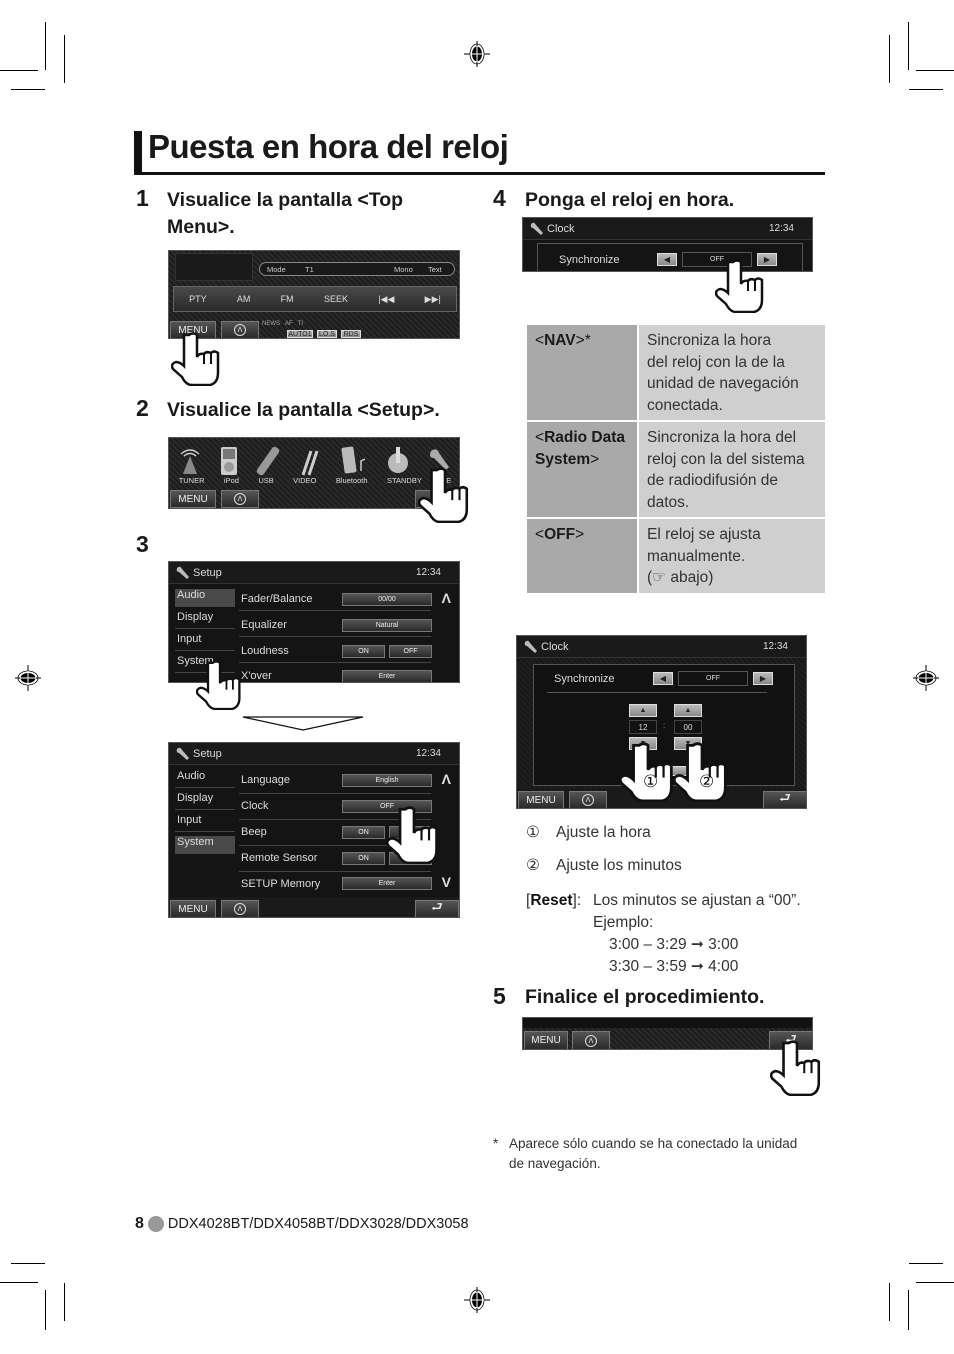 The height and width of the screenshot is (1354, 954). What do you see at coordinates (446, 882) in the screenshot?
I see `scroll-down-icon: V` at bounding box center [446, 882].